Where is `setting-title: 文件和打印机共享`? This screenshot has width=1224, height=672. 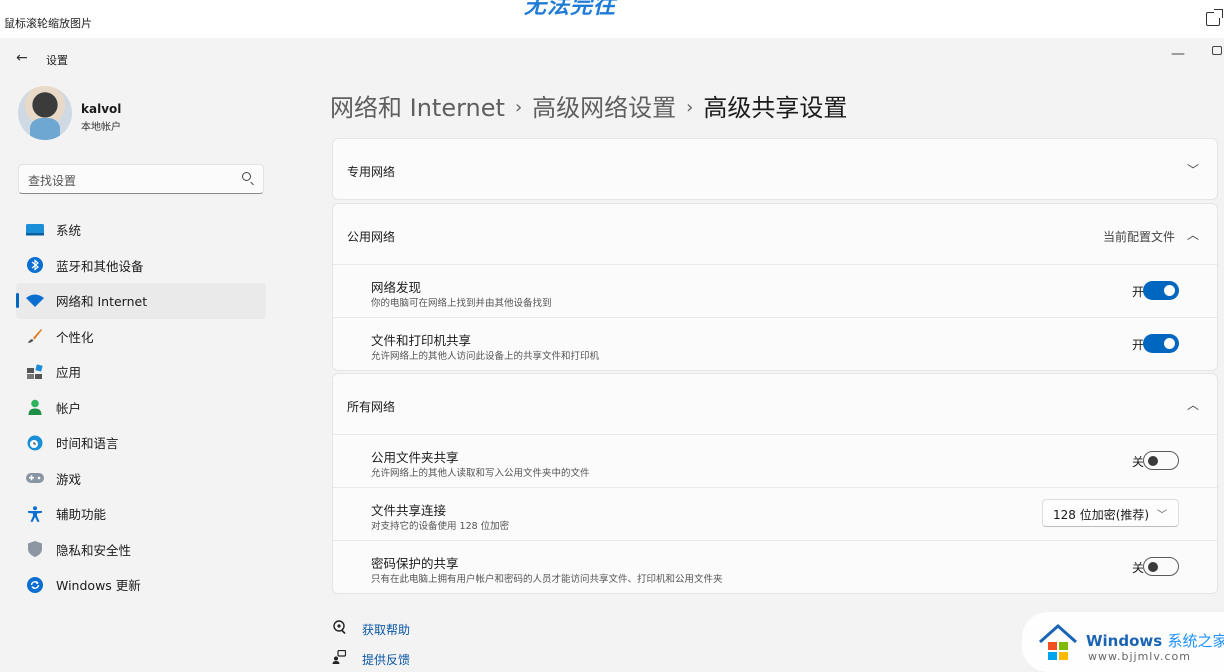
setting-title: 文件和打印机共享 is located at coordinates (421, 340).